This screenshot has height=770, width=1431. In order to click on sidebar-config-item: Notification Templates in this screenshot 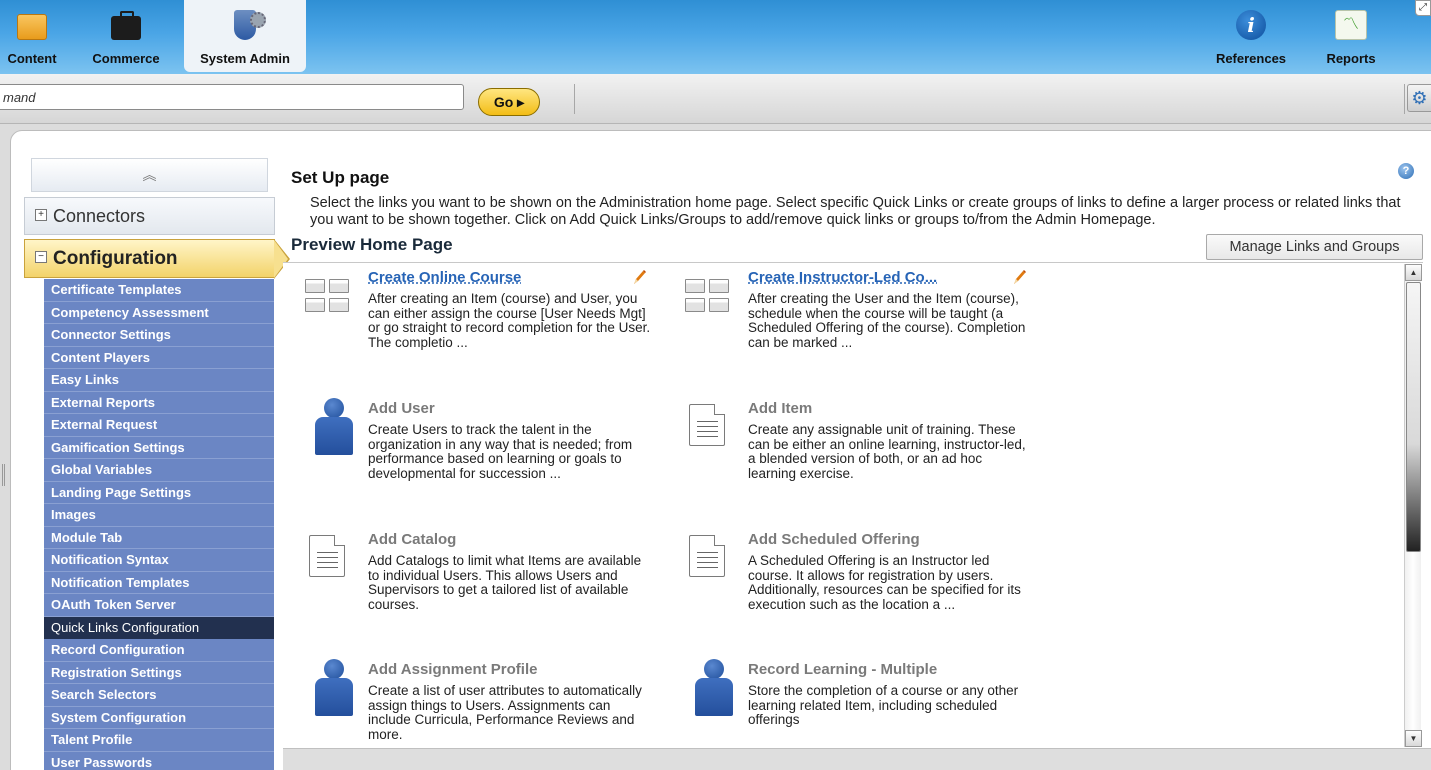, I will do `click(159, 583)`.